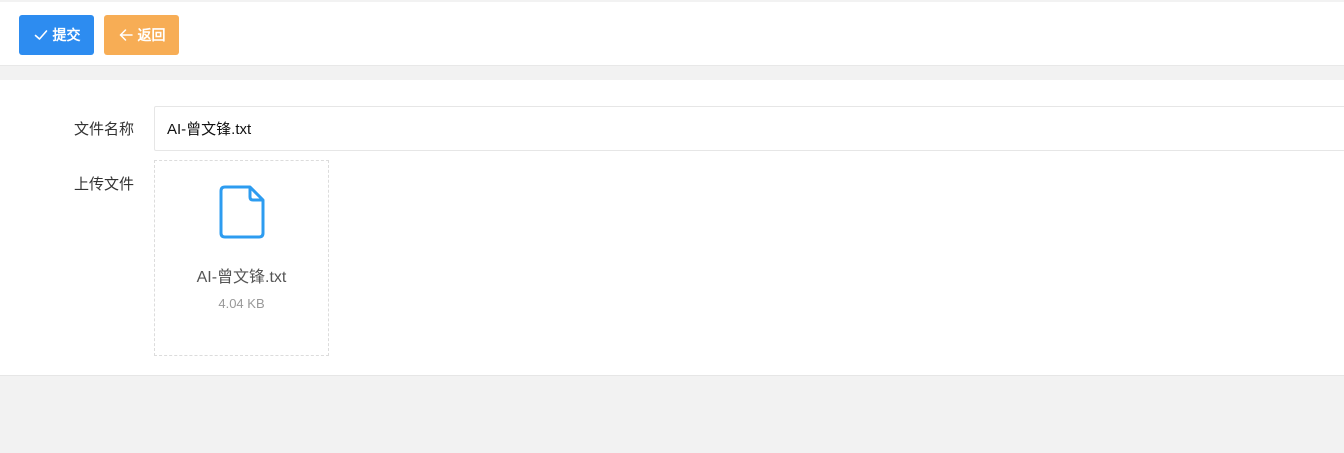  What do you see at coordinates (241, 303) in the screenshot?
I see `uploaded-file-size: 4.04 KB` at bounding box center [241, 303].